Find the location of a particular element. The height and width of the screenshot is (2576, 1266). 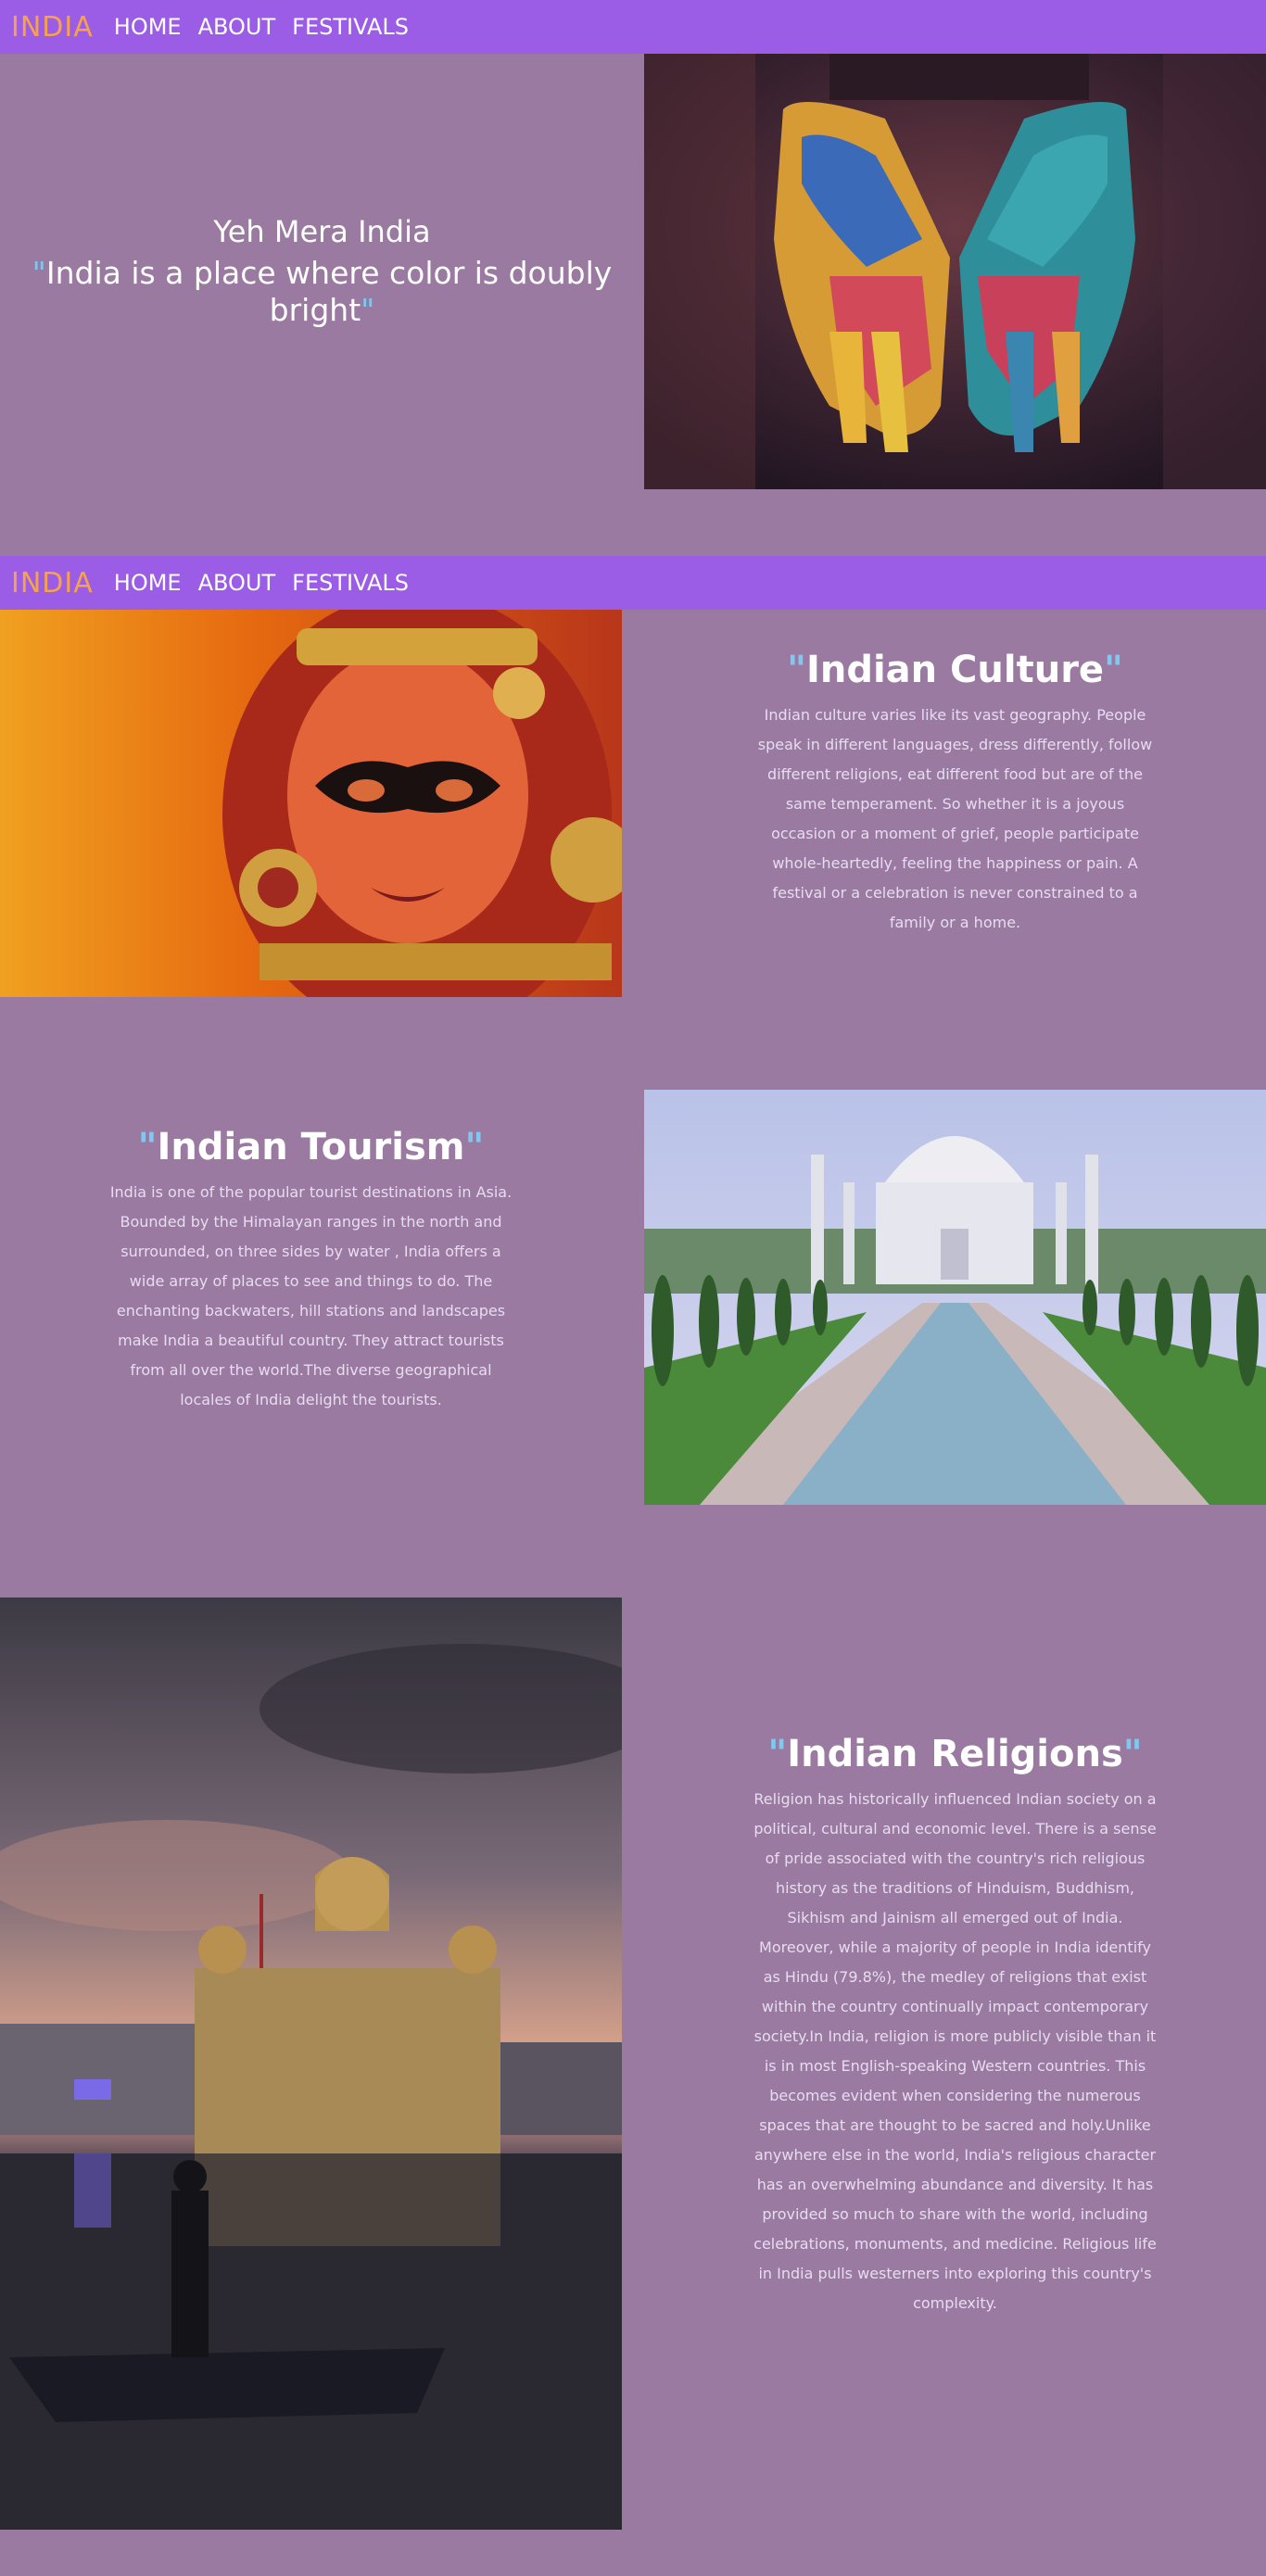

nav-festivals-link: FESTIVALS is located at coordinates (351, 27).